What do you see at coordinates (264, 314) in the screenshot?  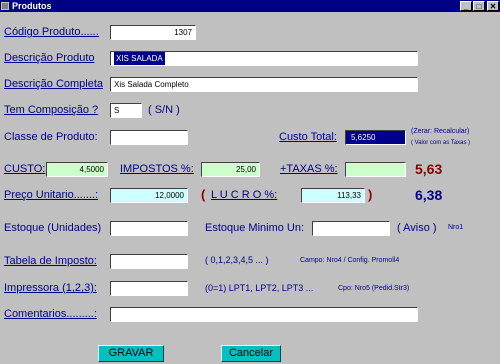 I see `comentarios-field` at bounding box center [264, 314].